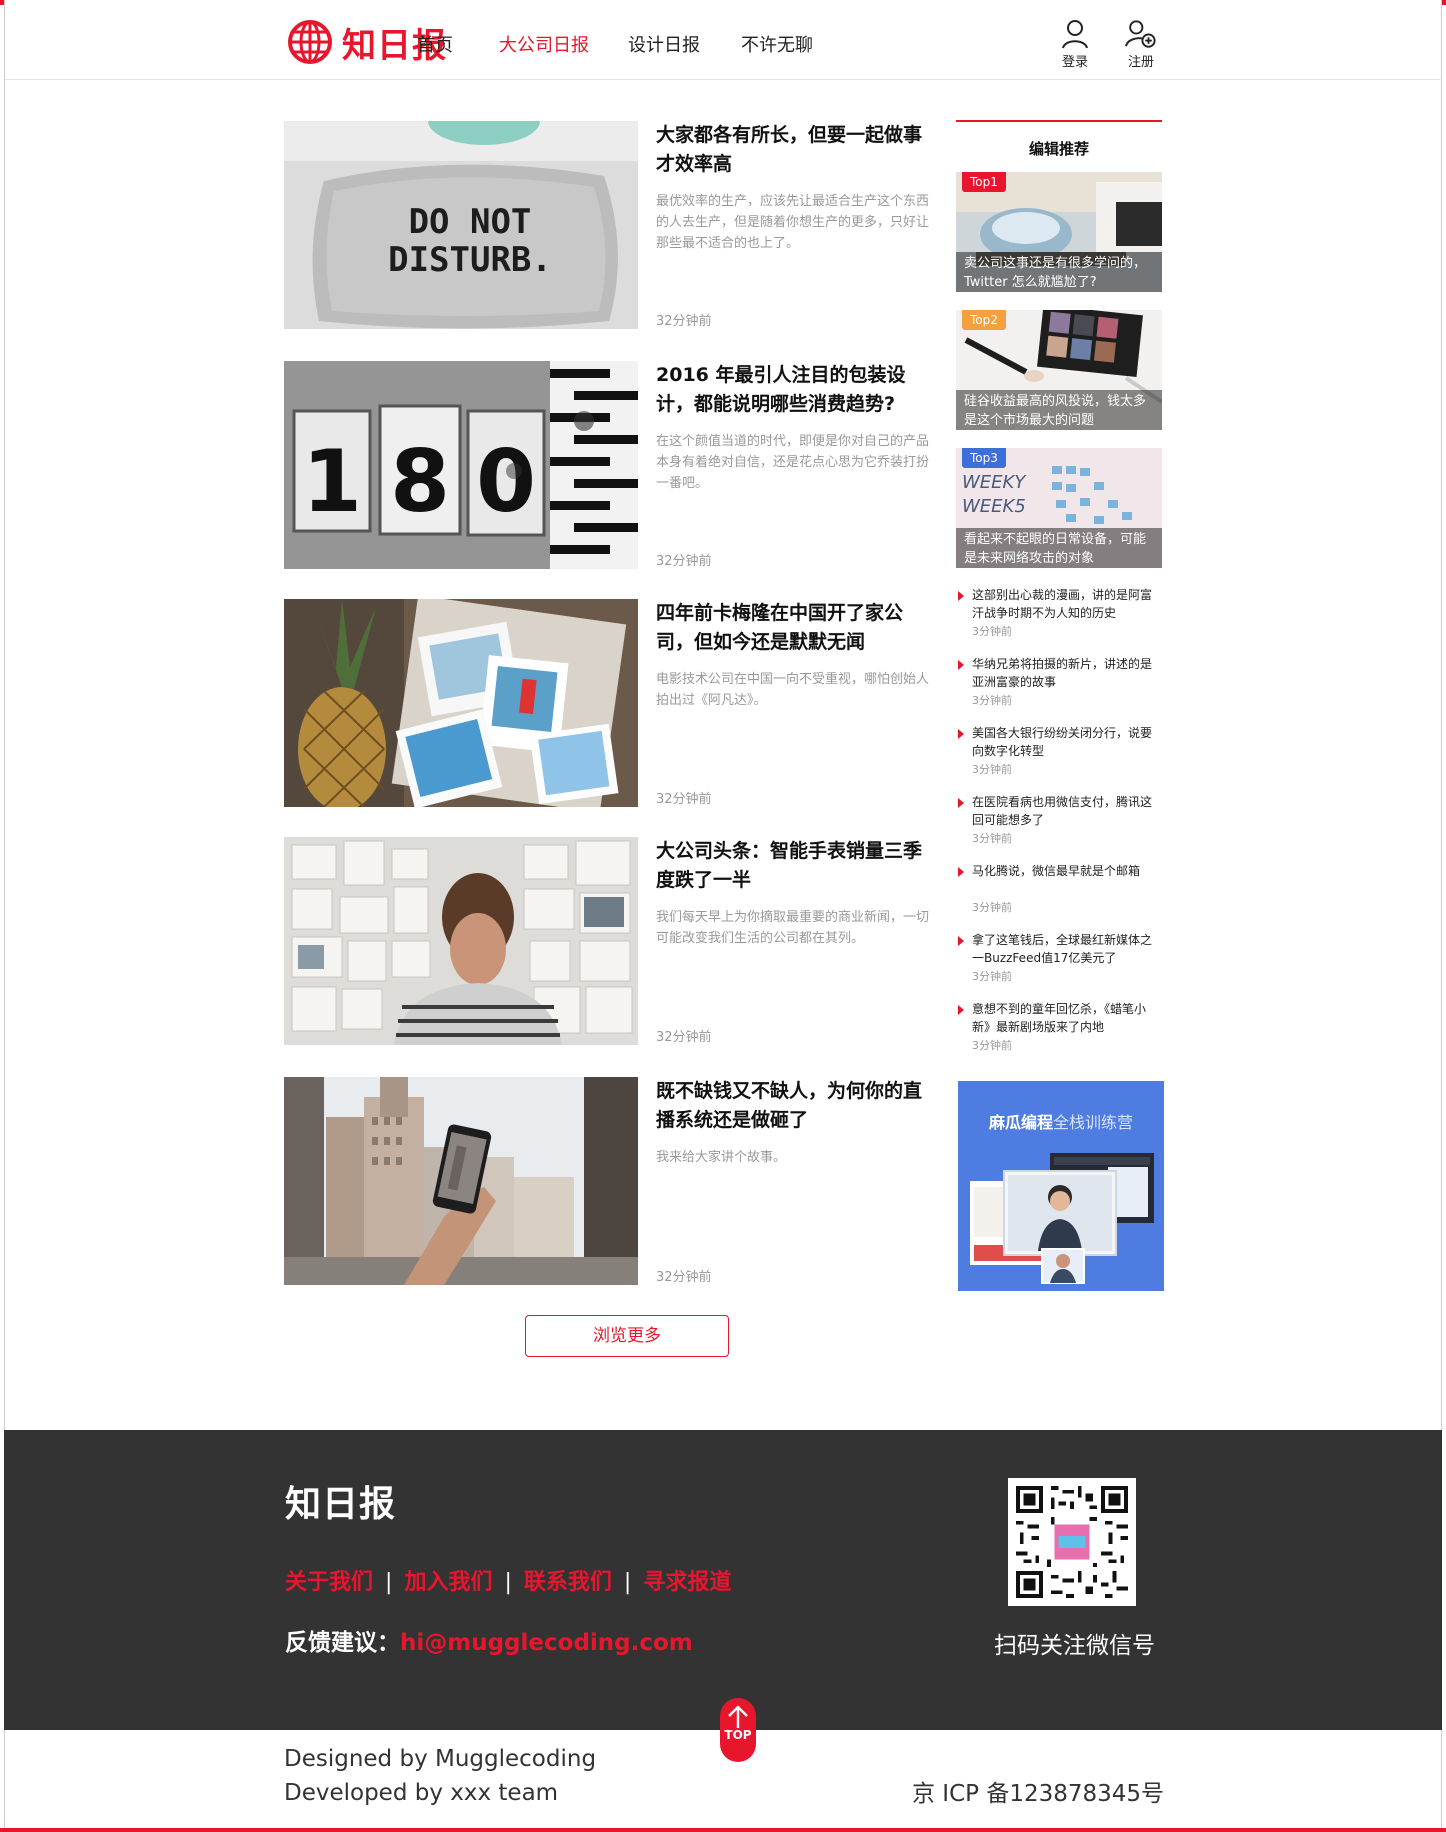 The height and width of the screenshot is (1832, 1446). What do you see at coordinates (544, 44) in the screenshot?
I see `nav-big-company-daily: 大公司日报` at bounding box center [544, 44].